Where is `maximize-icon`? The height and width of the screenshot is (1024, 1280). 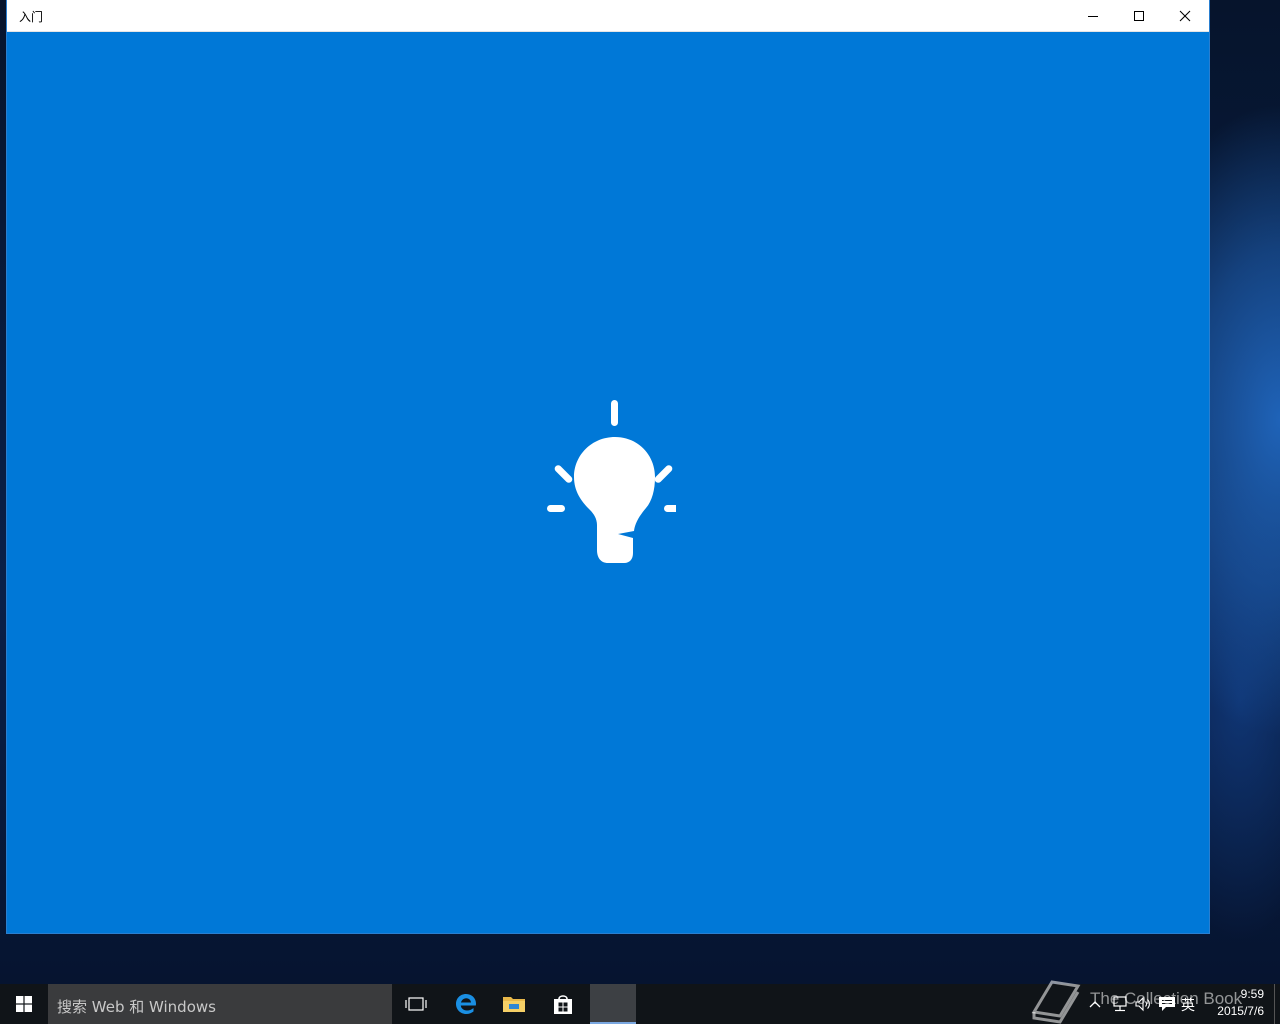 maximize-icon is located at coordinates (1139, 15).